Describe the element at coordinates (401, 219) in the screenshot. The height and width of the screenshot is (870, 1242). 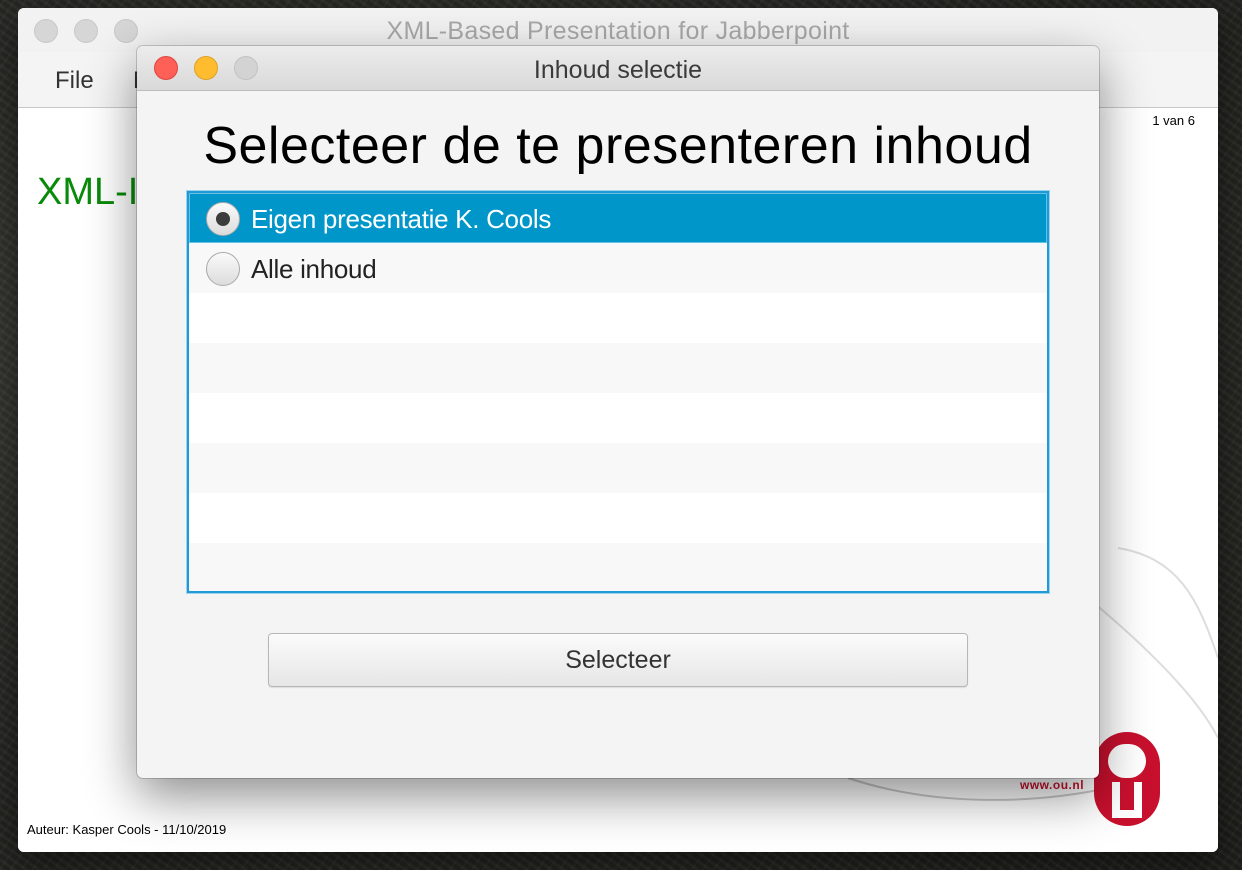
I see `list-item-label: Eigen presentatie K. Cools` at that location.